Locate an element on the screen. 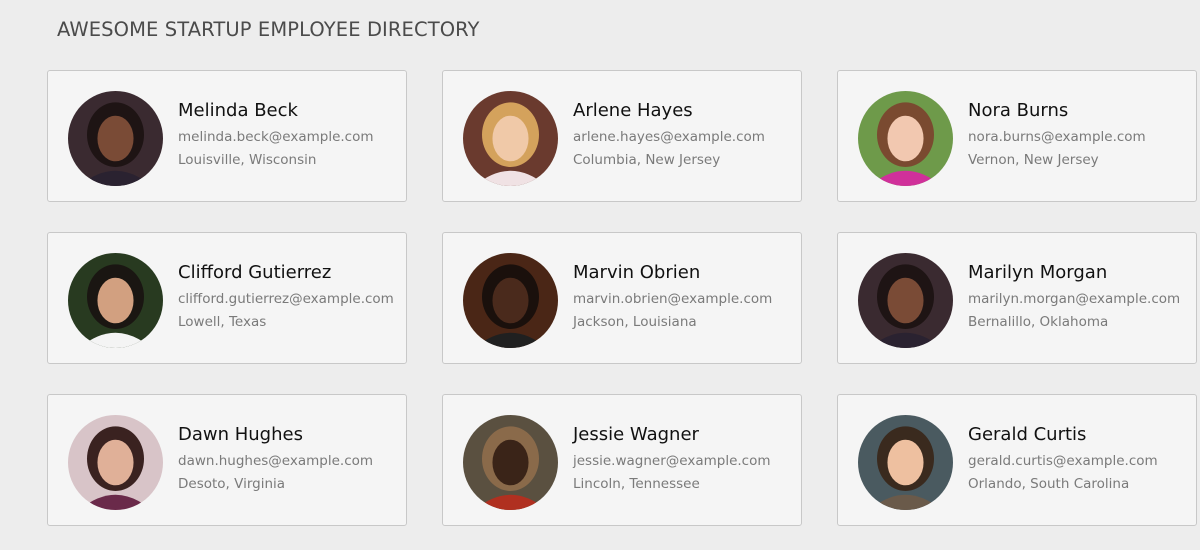 This screenshot has width=1200, height=550. employee-name: Clifford Gutierrez is located at coordinates (255, 272).